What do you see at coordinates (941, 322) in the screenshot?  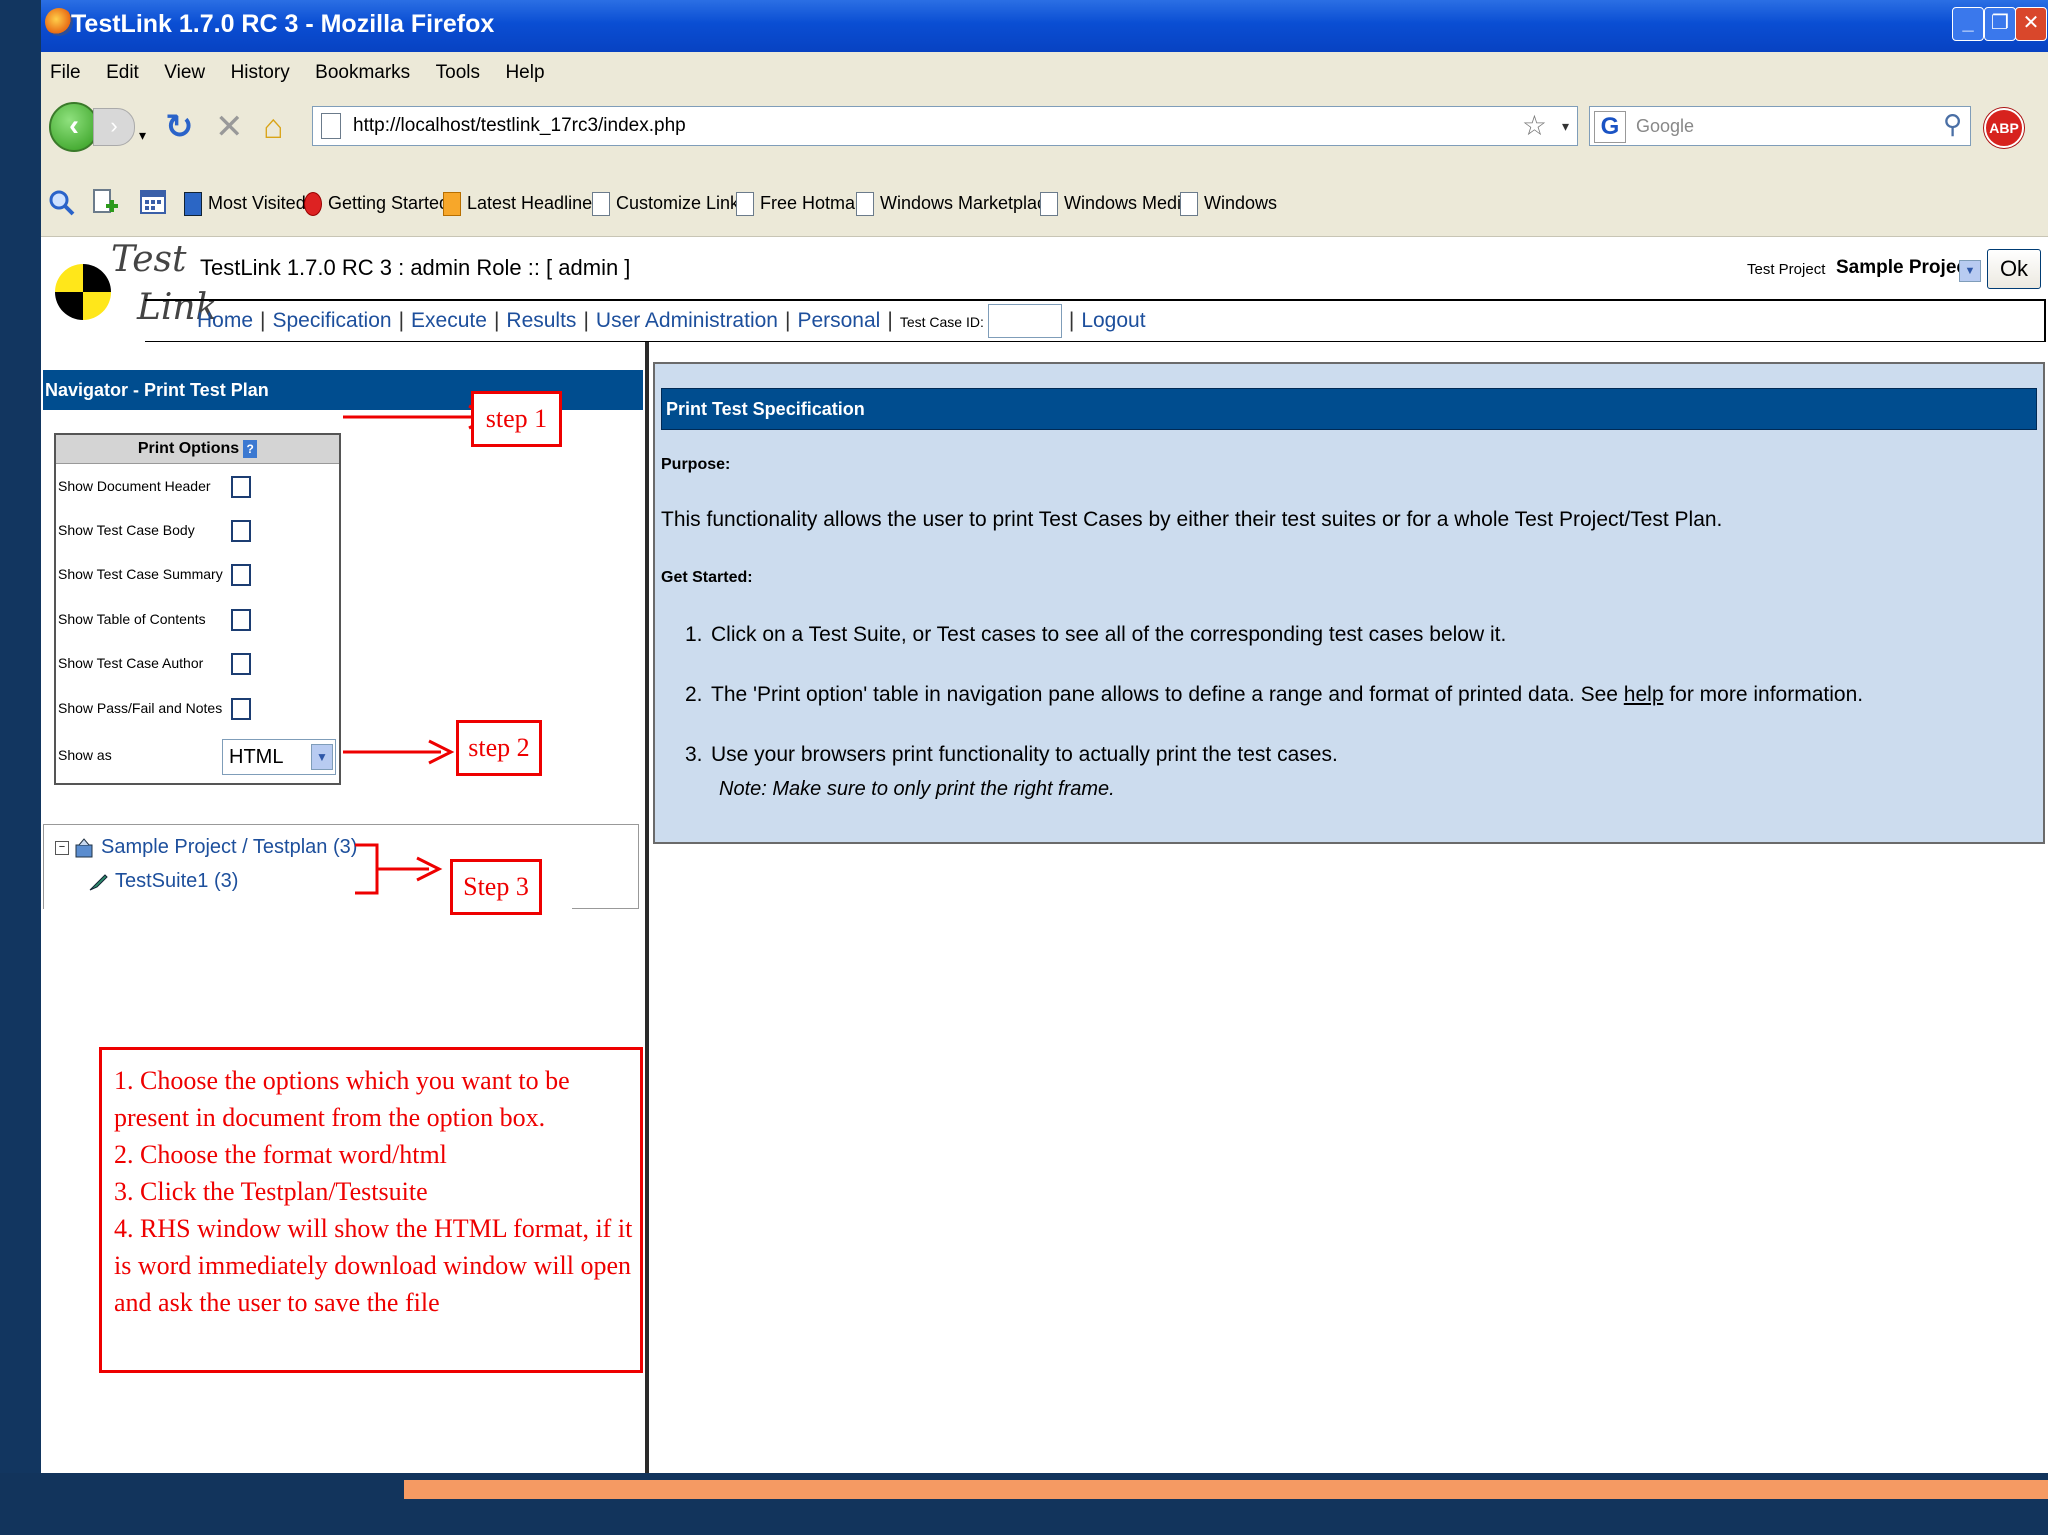 I see `test-case-id-label: Test Case ID:` at bounding box center [941, 322].